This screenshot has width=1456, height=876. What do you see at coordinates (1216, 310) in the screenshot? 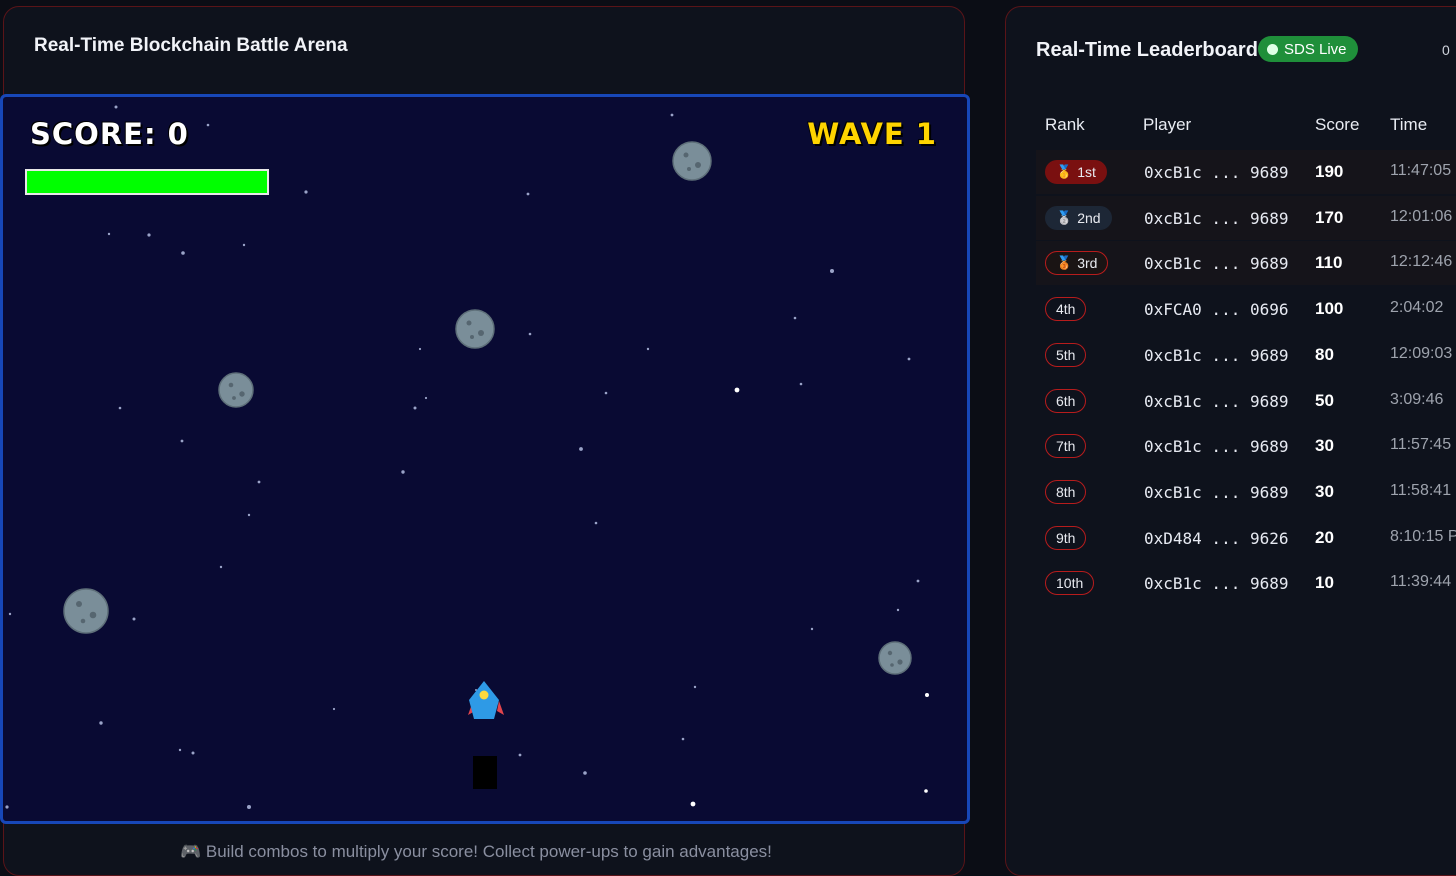
I see `player-address: 0xFCA0 ... 0696` at bounding box center [1216, 310].